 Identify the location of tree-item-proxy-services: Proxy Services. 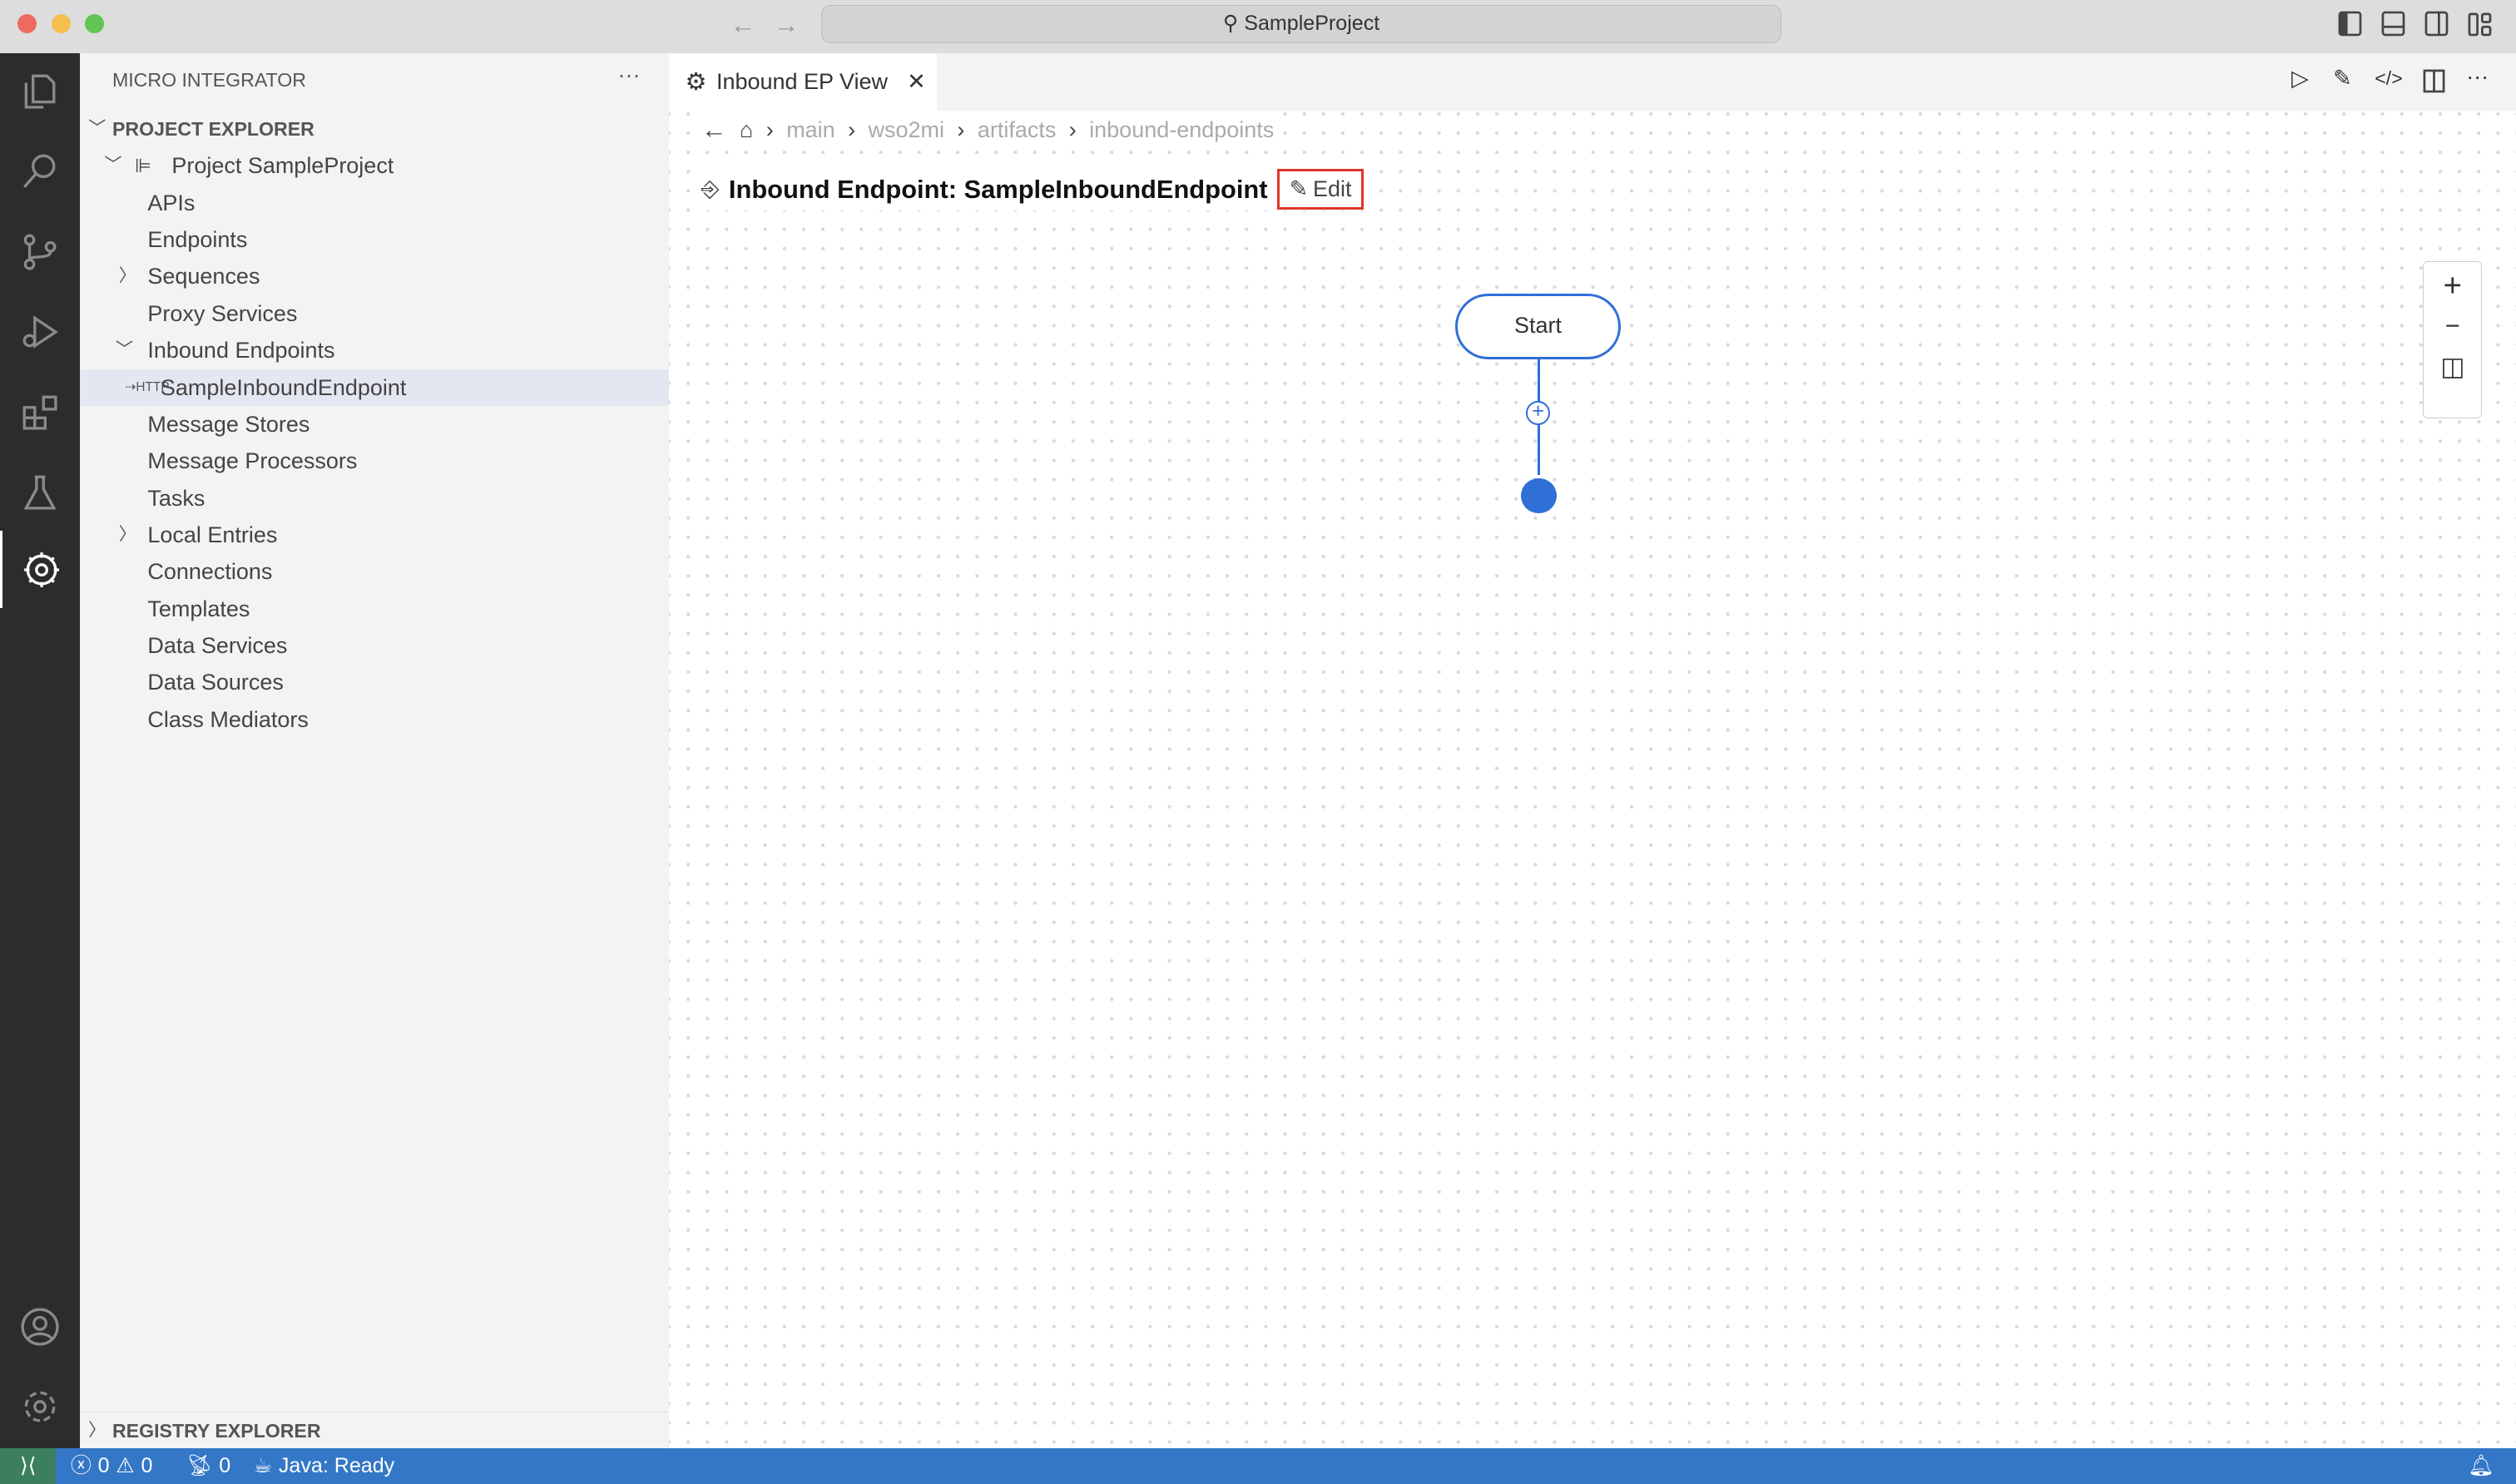
(374, 313).